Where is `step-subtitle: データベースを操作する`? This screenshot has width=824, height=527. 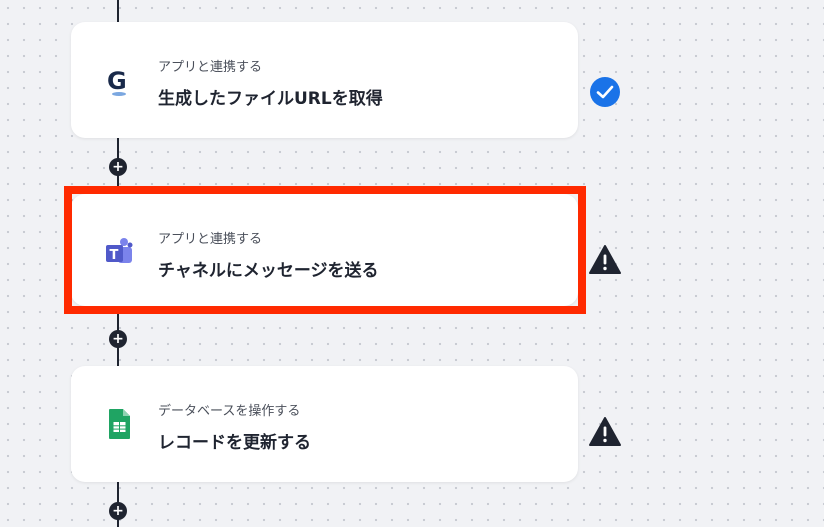 step-subtitle: データベースを操作する is located at coordinates (229, 411).